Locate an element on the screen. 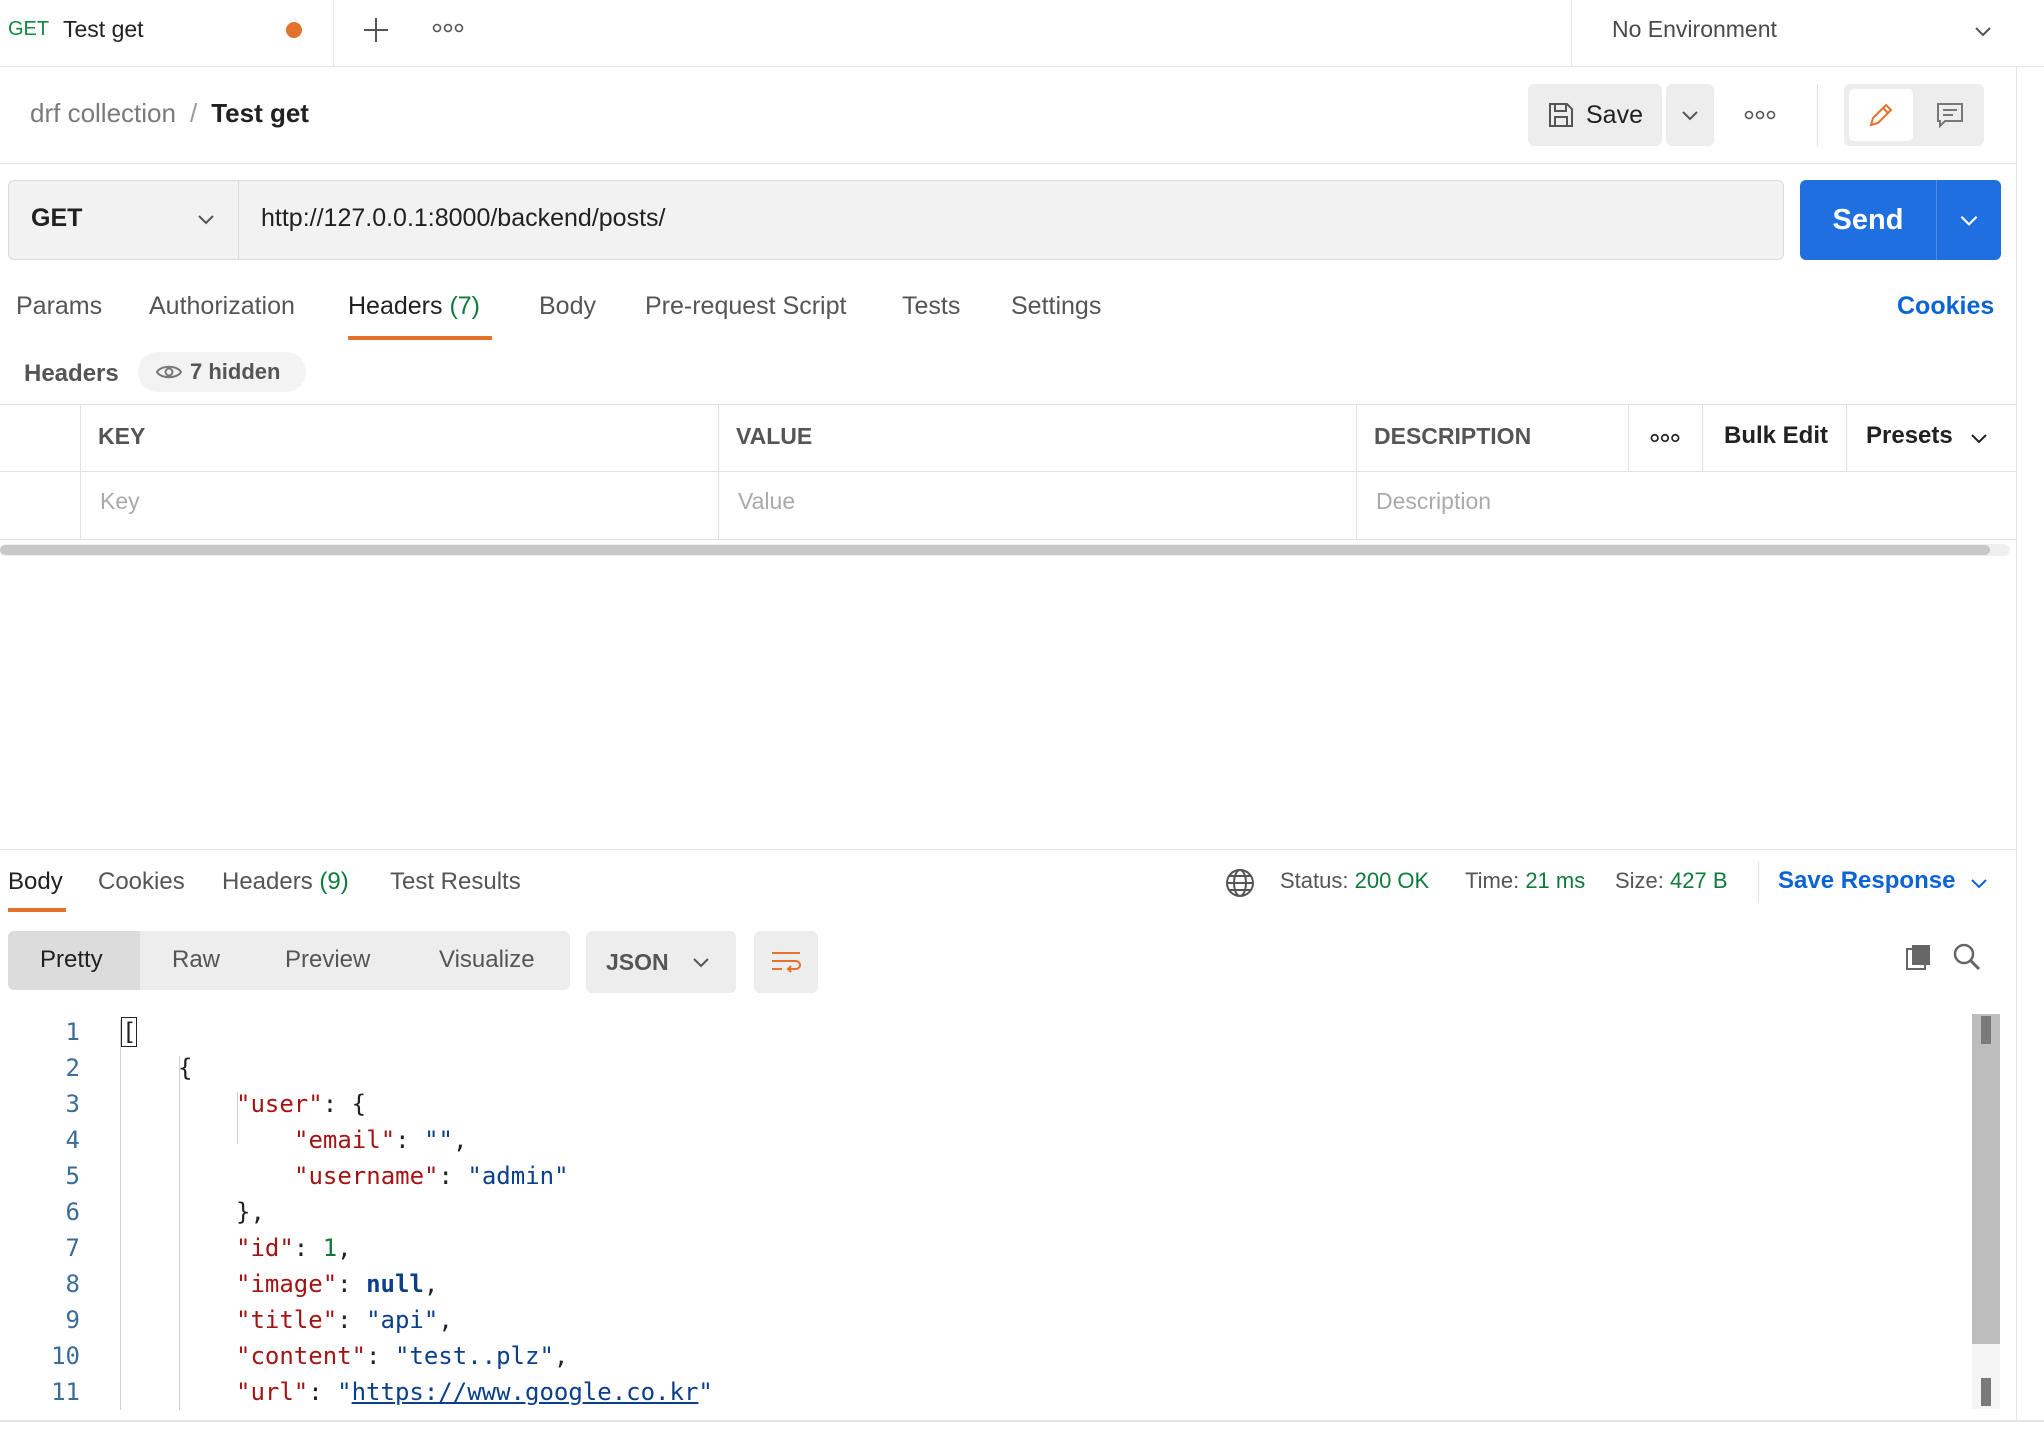 The width and height of the screenshot is (2044, 1432). json-url-link: https://www.google.co.kr is located at coordinates (525, 1392).